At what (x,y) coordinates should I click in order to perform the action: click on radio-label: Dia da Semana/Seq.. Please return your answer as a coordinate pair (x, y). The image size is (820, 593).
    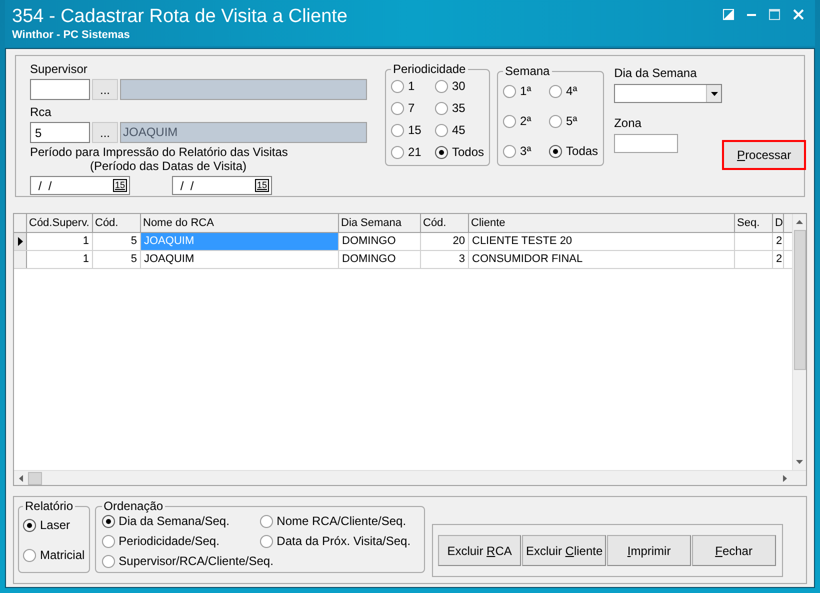
    Looking at the image, I should click on (174, 521).